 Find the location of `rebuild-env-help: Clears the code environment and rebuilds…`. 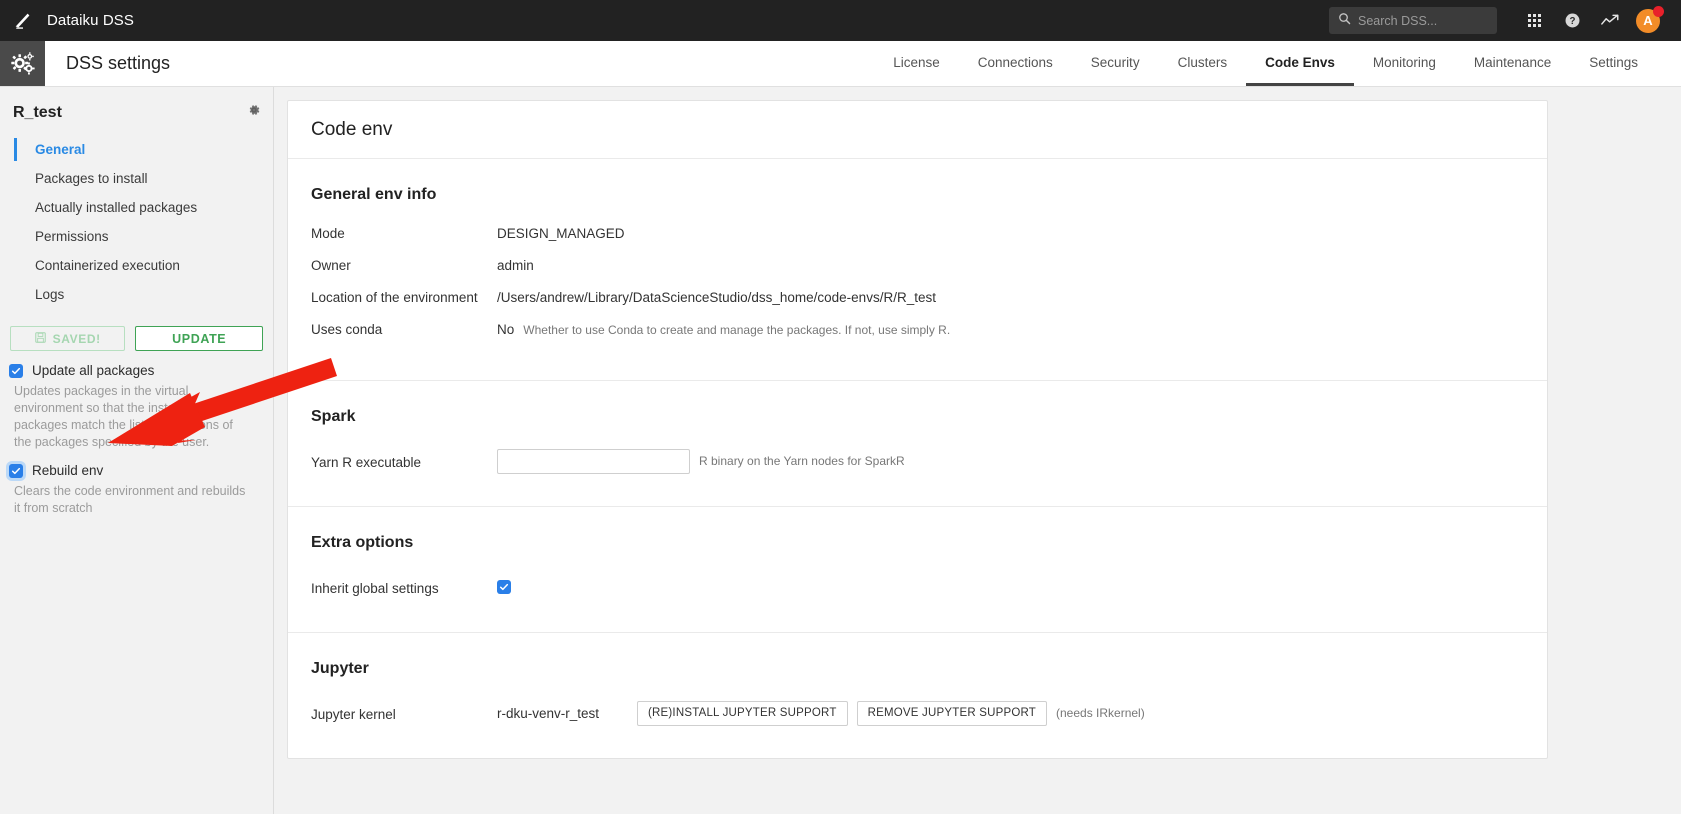

rebuild-env-help: Clears the code environment and rebuilds… is located at coordinates (130, 499).